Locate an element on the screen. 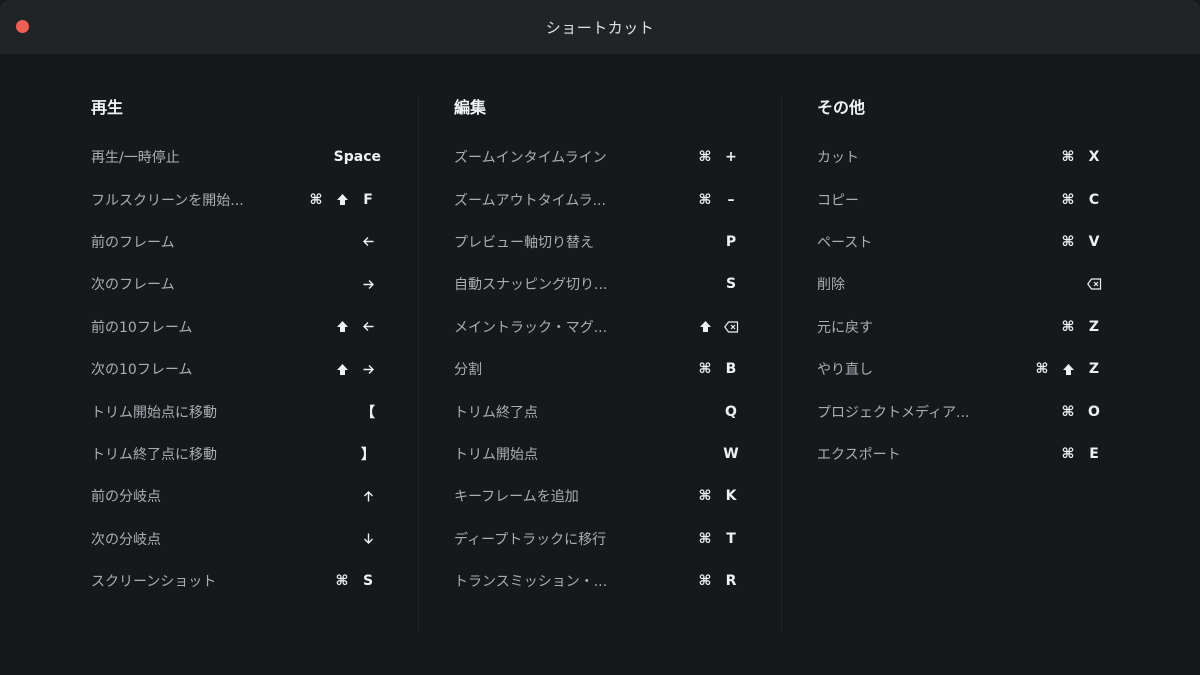 This screenshot has width=1200, height=675. key-combo: ⌘ + is located at coordinates (718, 157).